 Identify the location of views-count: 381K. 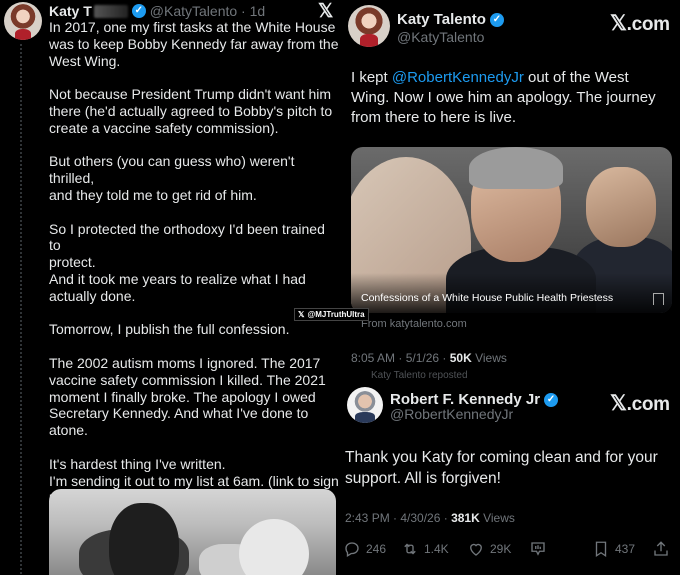
(465, 518).